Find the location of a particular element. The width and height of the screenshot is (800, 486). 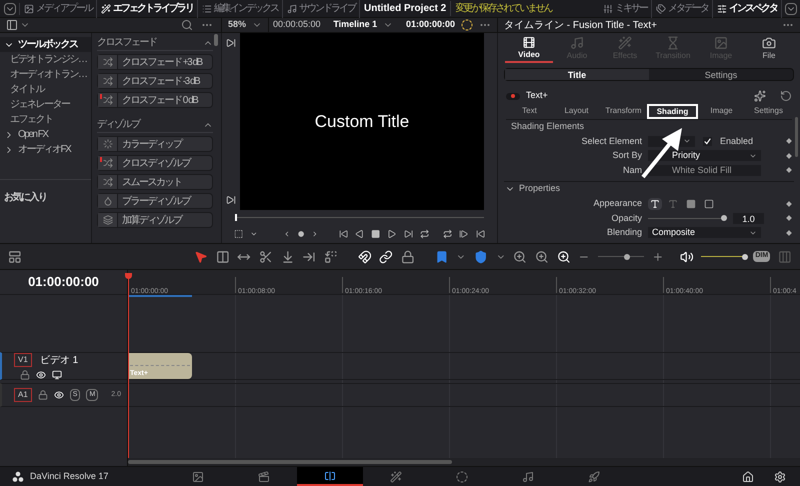

page-tab is located at coordinates (330, 476).